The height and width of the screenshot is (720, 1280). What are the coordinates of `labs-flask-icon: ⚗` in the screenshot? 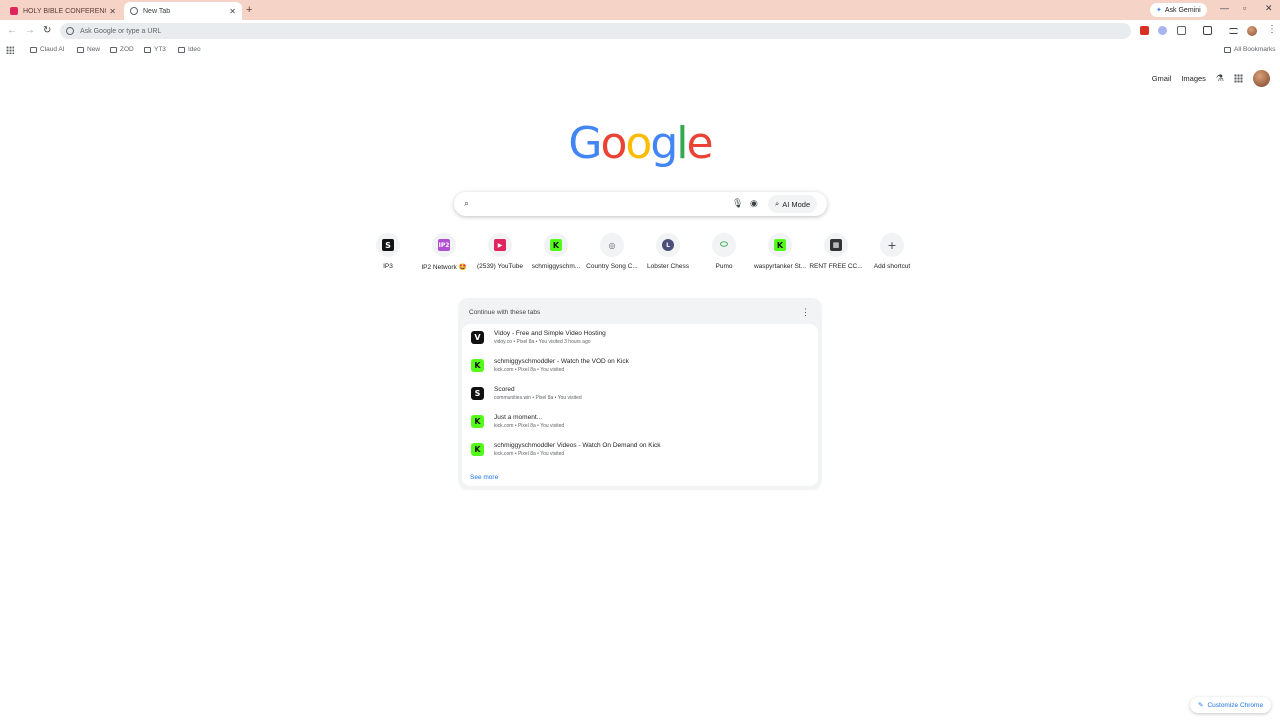 It's located at (1220, 78).